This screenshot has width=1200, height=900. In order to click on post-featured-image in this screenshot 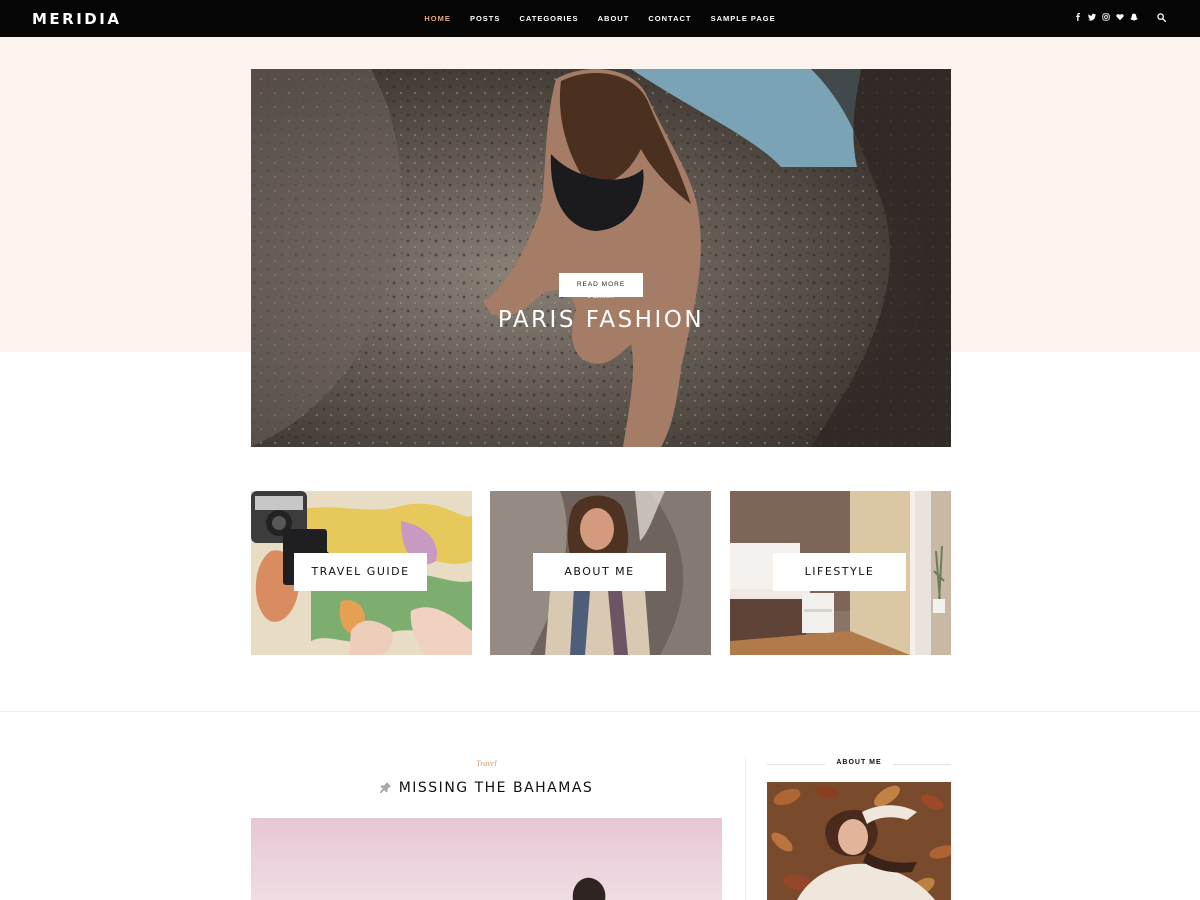, I will do `click(486, 859)`.